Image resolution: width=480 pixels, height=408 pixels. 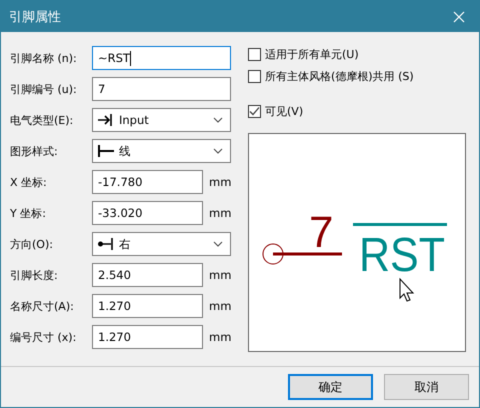 What do you see at coordinates (114, 275) in the screenshot?
I see `field-value: 2.540` at bounding box center [114, 275].